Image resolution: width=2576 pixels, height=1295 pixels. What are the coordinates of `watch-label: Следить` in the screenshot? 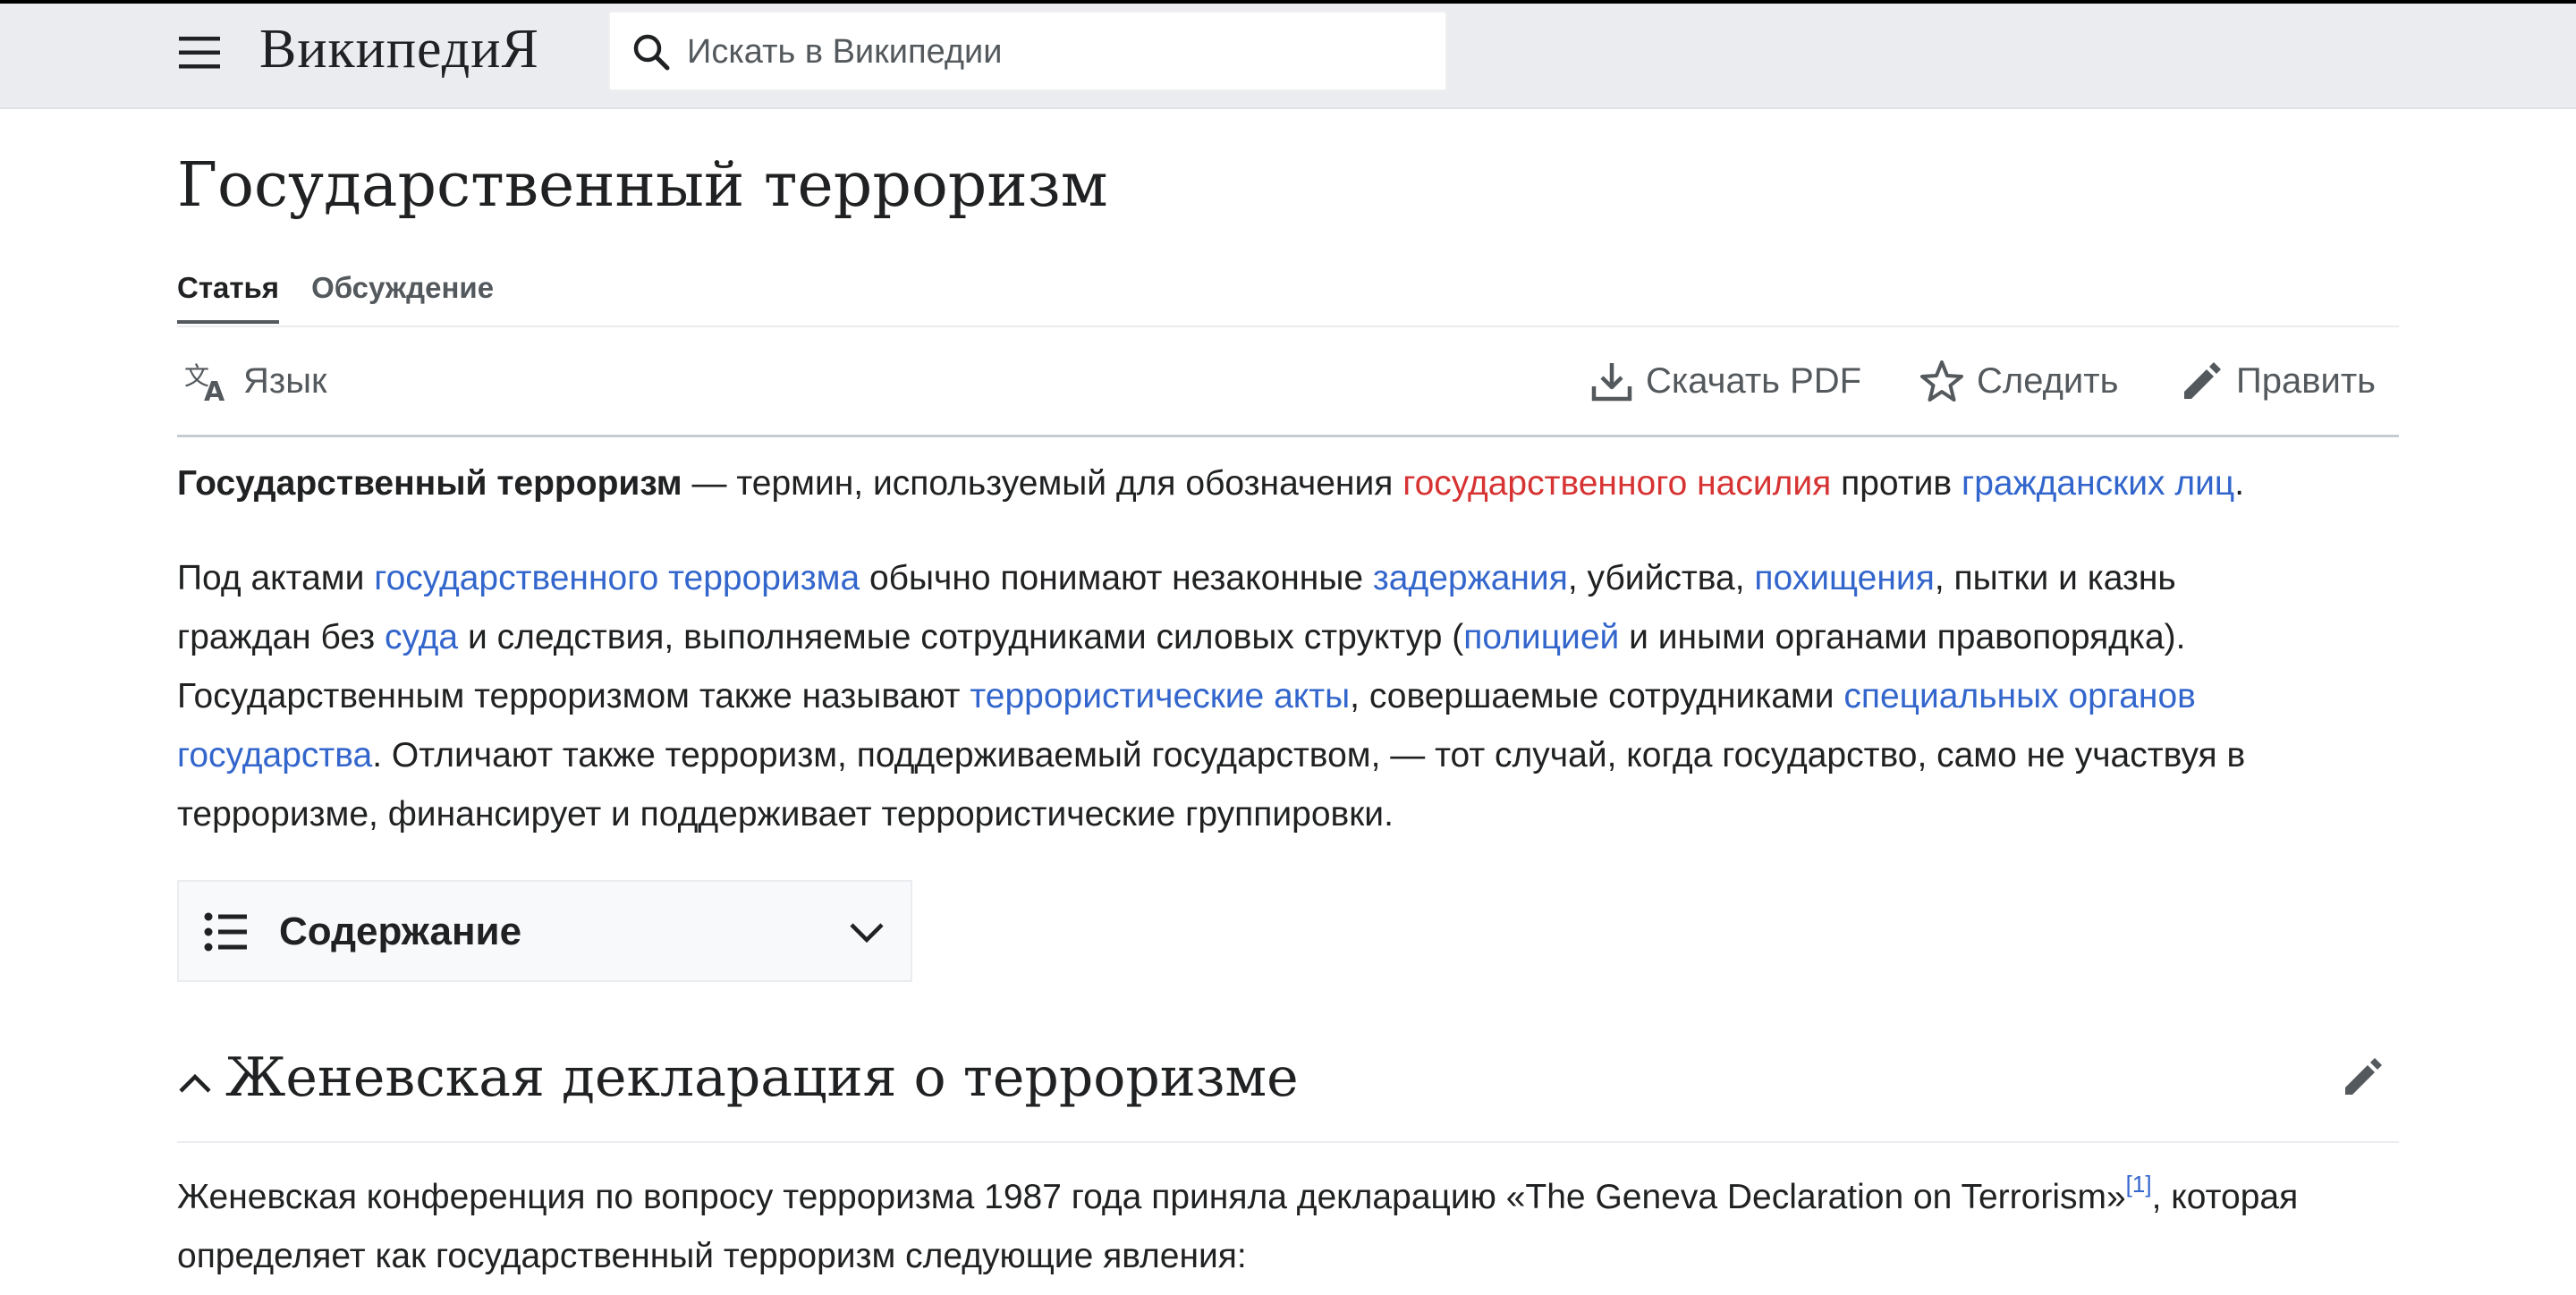 It's located at (2048, 381).